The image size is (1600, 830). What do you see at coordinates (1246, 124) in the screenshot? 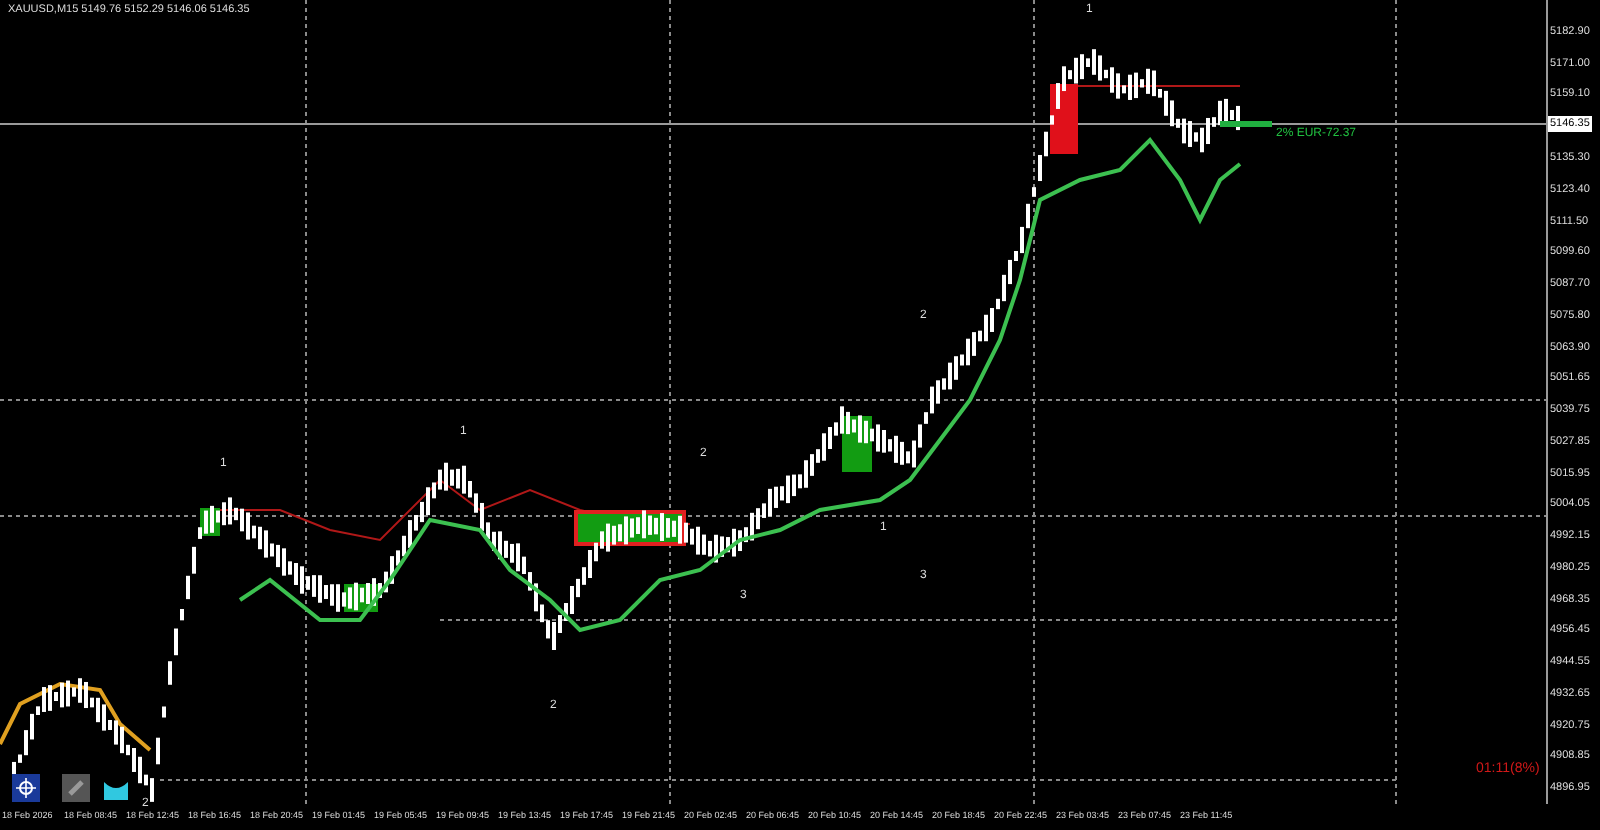
I see `stop-line` at bounding box center [1246, 124].